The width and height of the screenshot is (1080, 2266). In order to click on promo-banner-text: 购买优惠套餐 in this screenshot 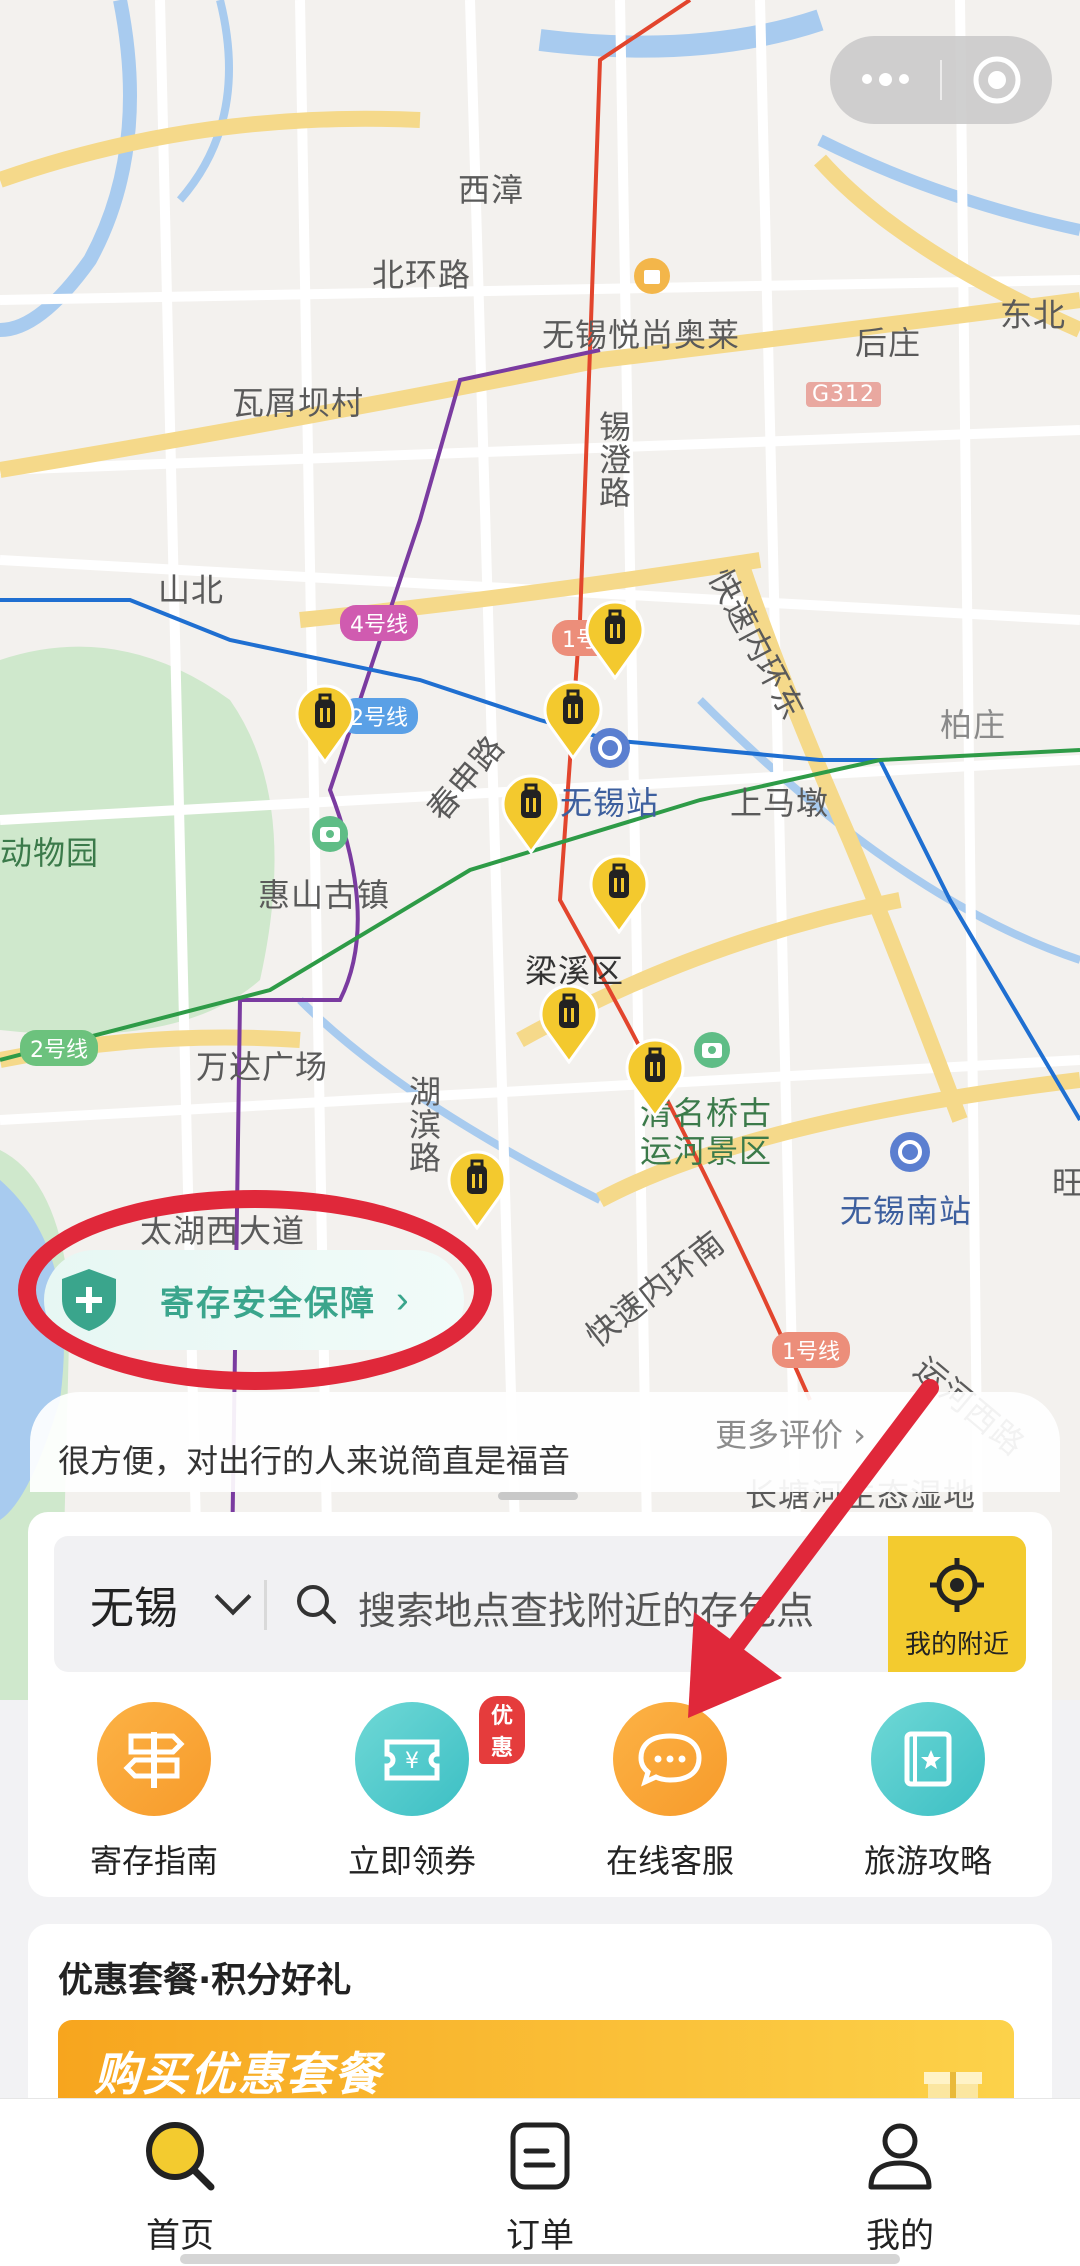, I will do `click(238, 2074)`.